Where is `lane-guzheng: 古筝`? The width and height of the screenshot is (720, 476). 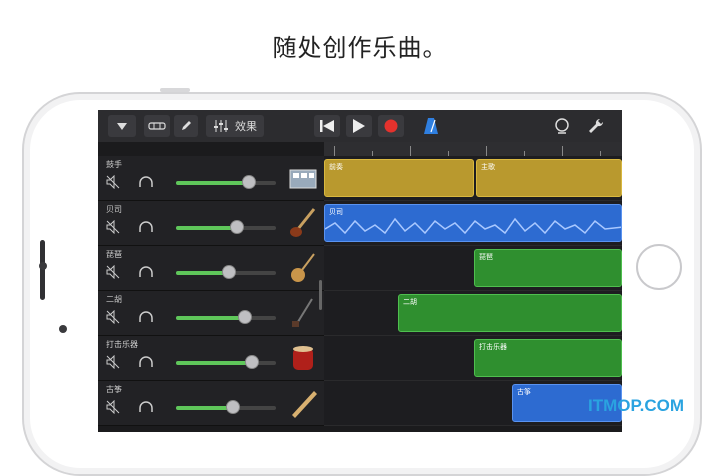
lane-guzheng: 古筝 is located at coordinates (473, 403).